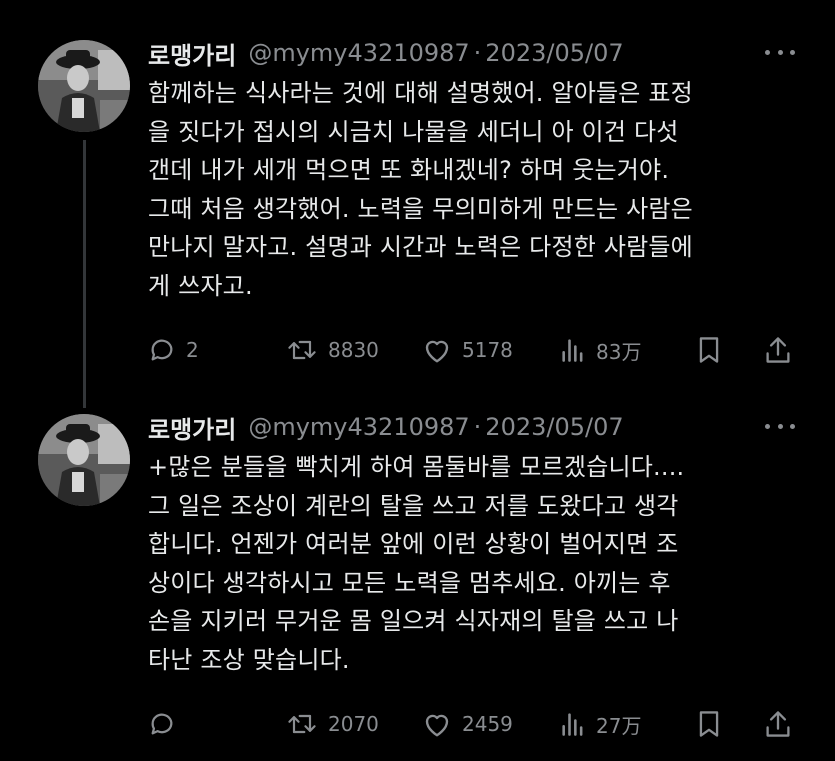 The height and width of the screenshot is (761, 835). Describe the element at coordinates (619, 351) in the screenshot. I see `views-count: 83万` at that location.